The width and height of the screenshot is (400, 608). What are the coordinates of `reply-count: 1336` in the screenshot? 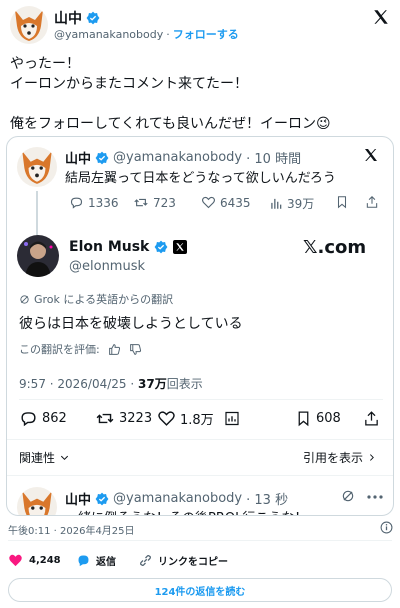 It's located at (103, 202).